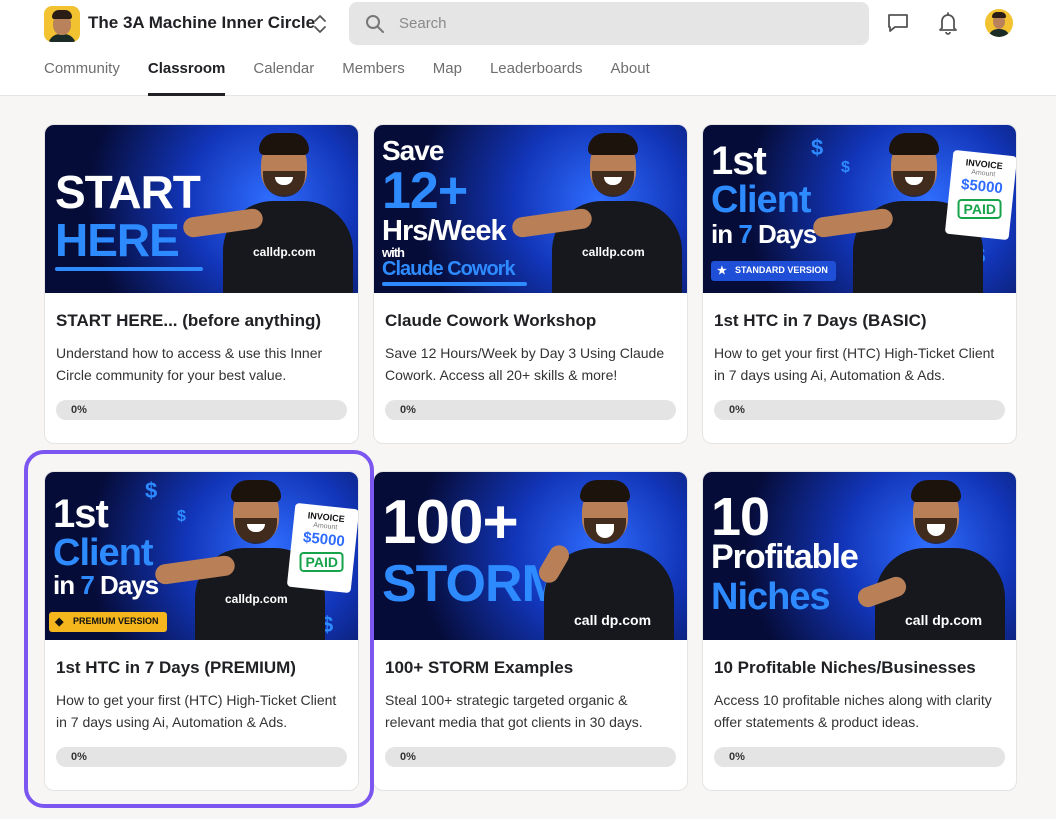 The width and height of the screenshot is (1056, 819). I want to click on thumb-headline: Claude Cowork, so click(449, 269).